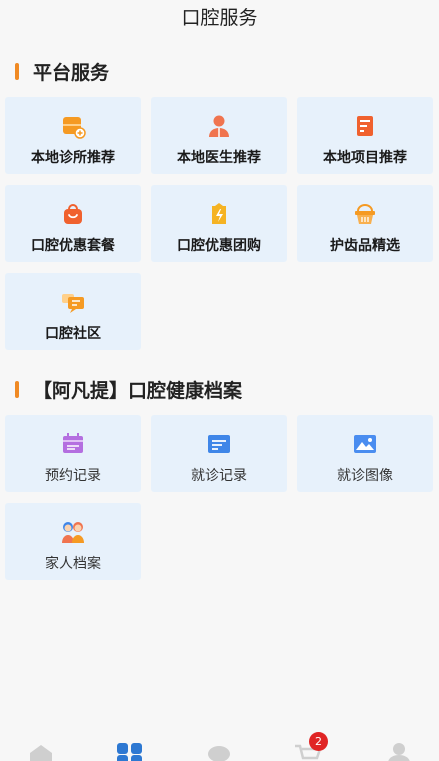  Describe the element at coordinates (318, 741) in the screenshot. I see `cart-badge: 2` at that location.